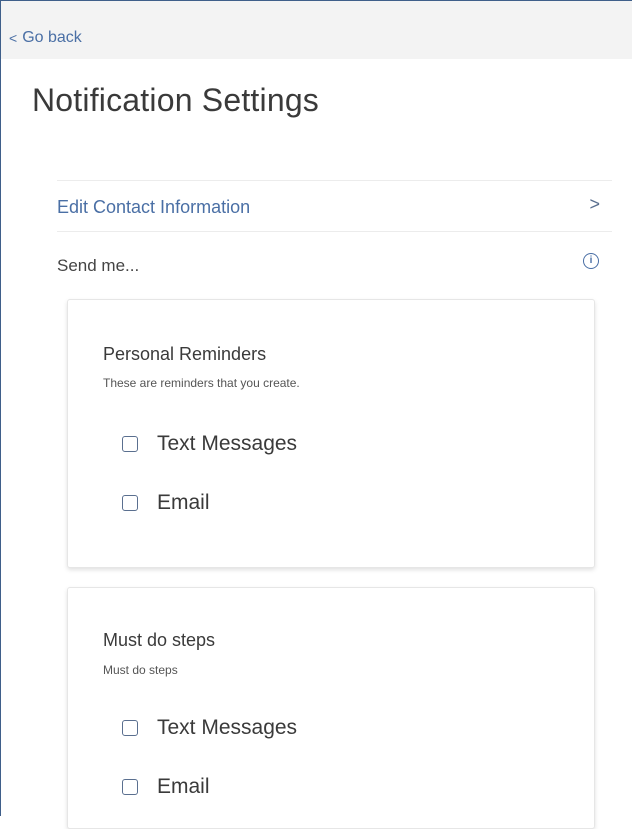 The image size is (633, 829). Describe the element at coordinates (591, 261) in the screenshot. I see `info-icon: i` at that location.